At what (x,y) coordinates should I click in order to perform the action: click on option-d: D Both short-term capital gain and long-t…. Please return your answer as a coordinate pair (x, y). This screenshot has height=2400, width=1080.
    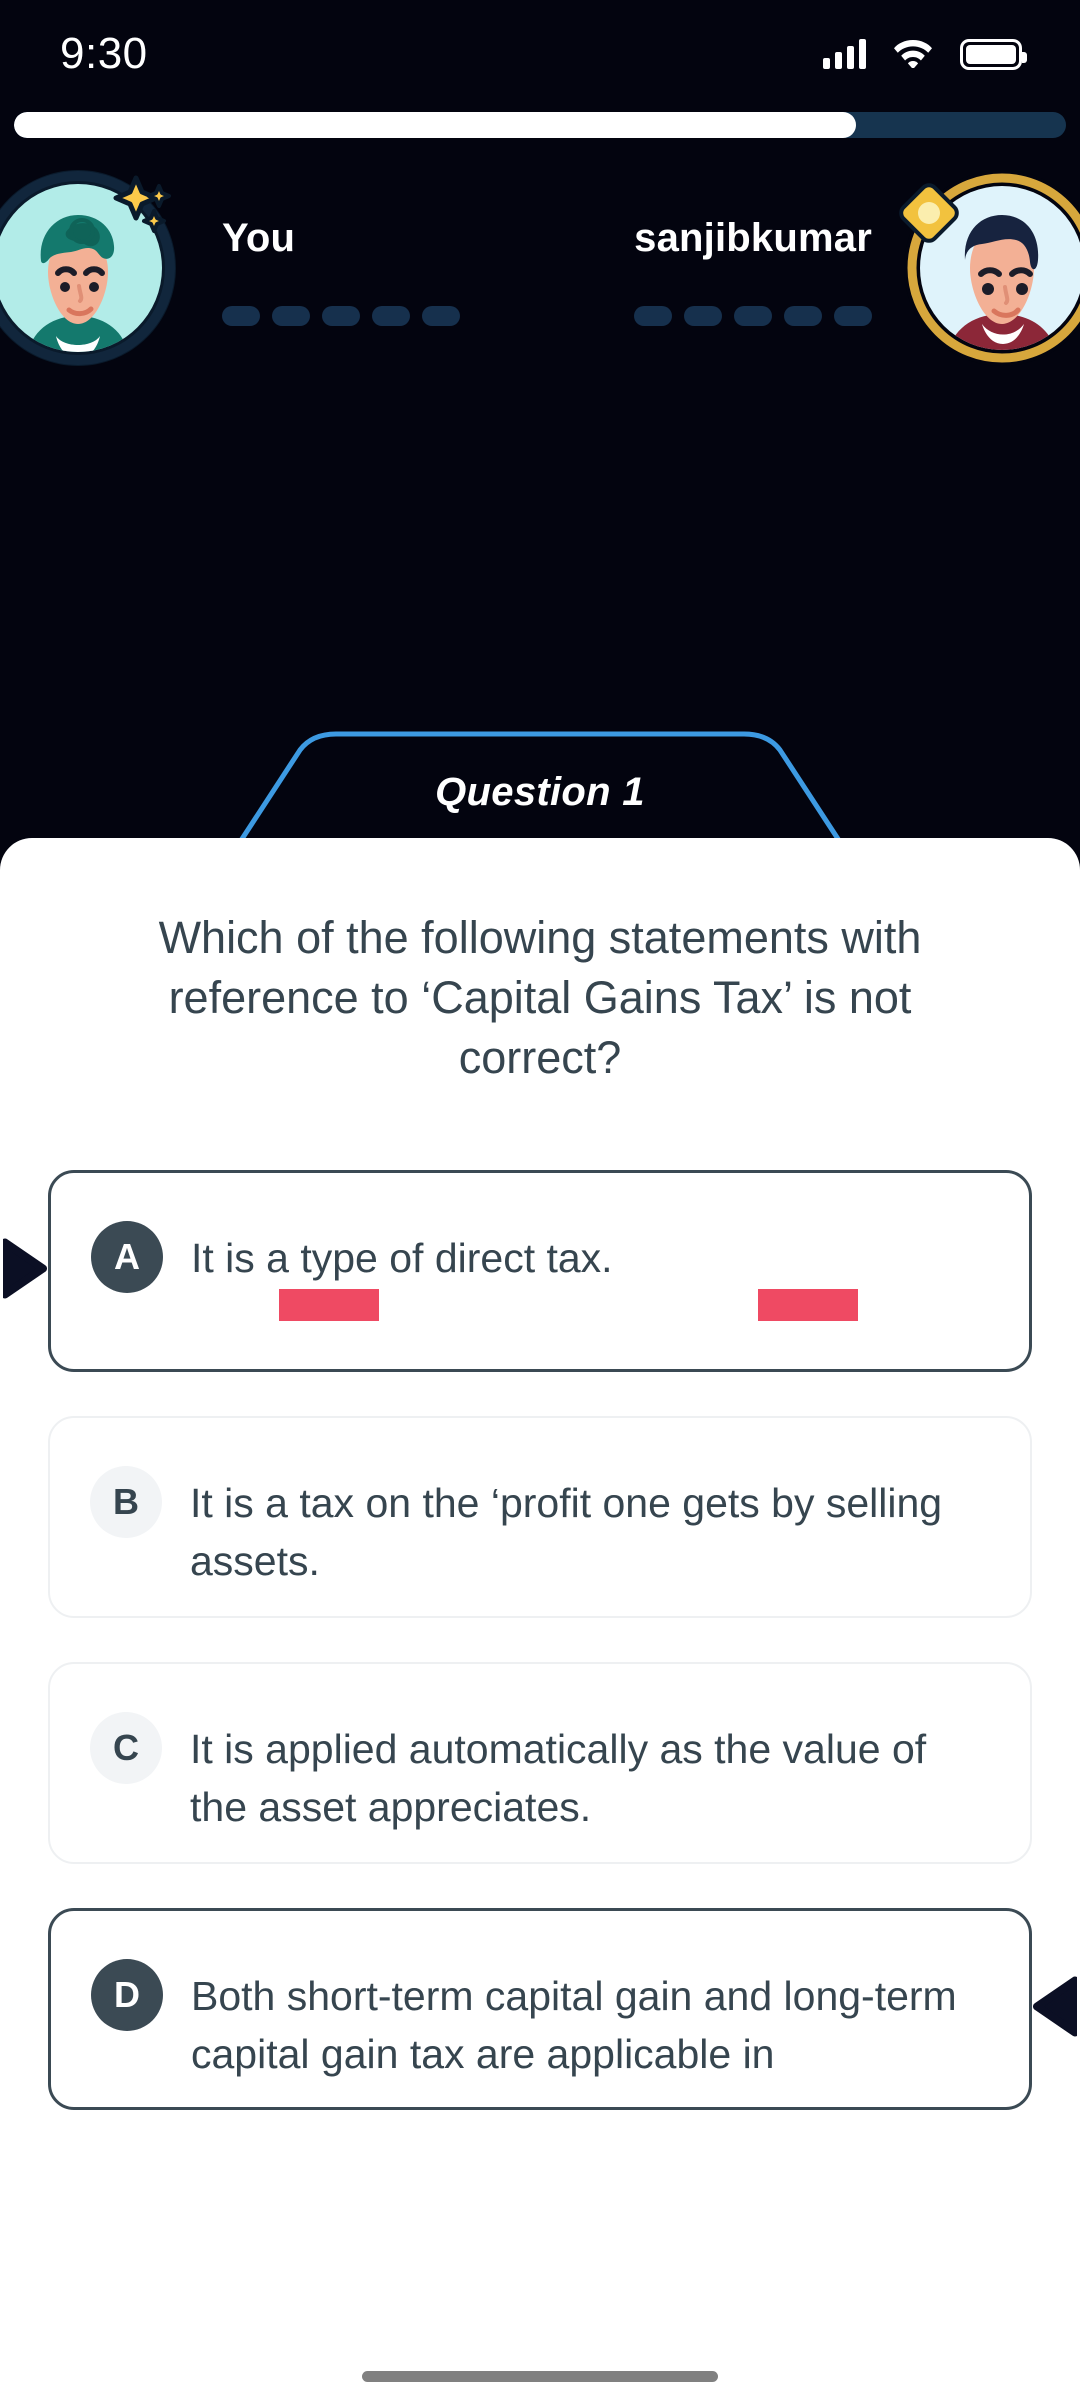
    Looking at the image, I should click on (563, 2008).